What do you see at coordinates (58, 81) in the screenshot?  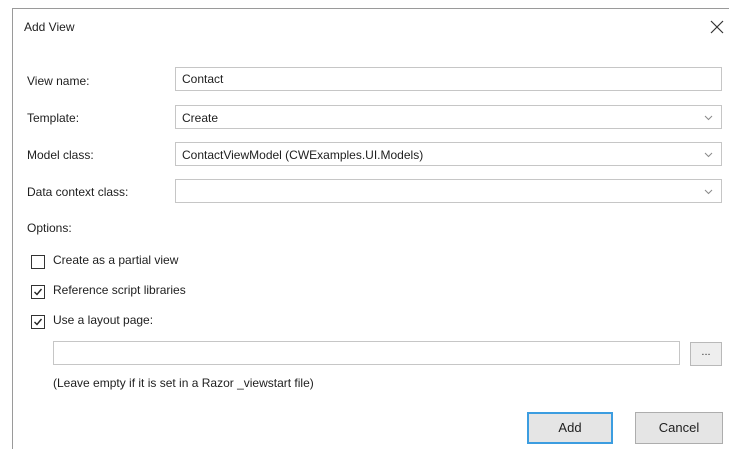 I see `view-name-label: View name:` at bounding box center [58, 81].